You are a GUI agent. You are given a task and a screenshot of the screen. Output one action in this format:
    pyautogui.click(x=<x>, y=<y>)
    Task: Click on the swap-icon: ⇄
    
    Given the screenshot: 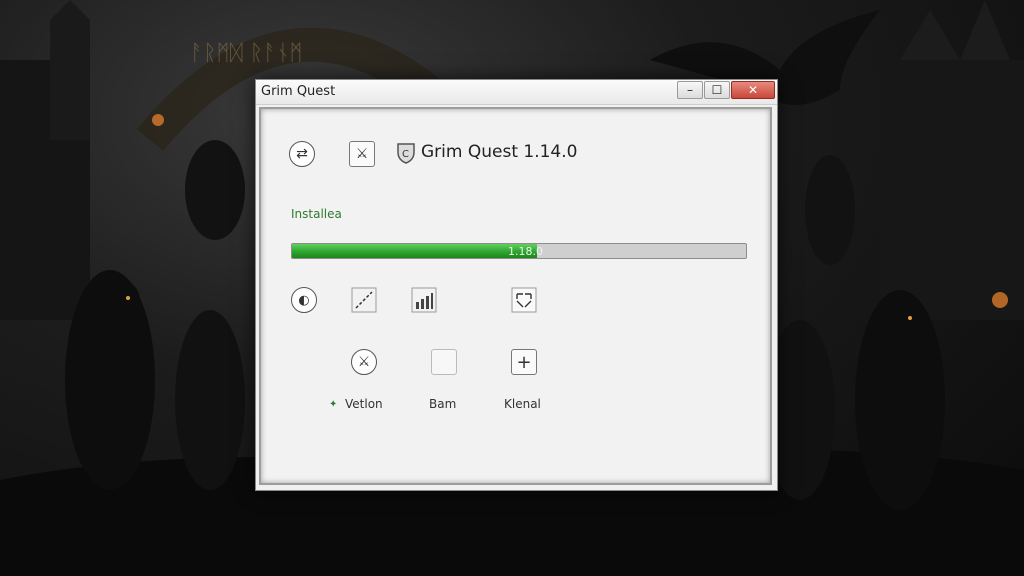 What is the action you would take?
    pyautogui.click(x=302, y=154)
    